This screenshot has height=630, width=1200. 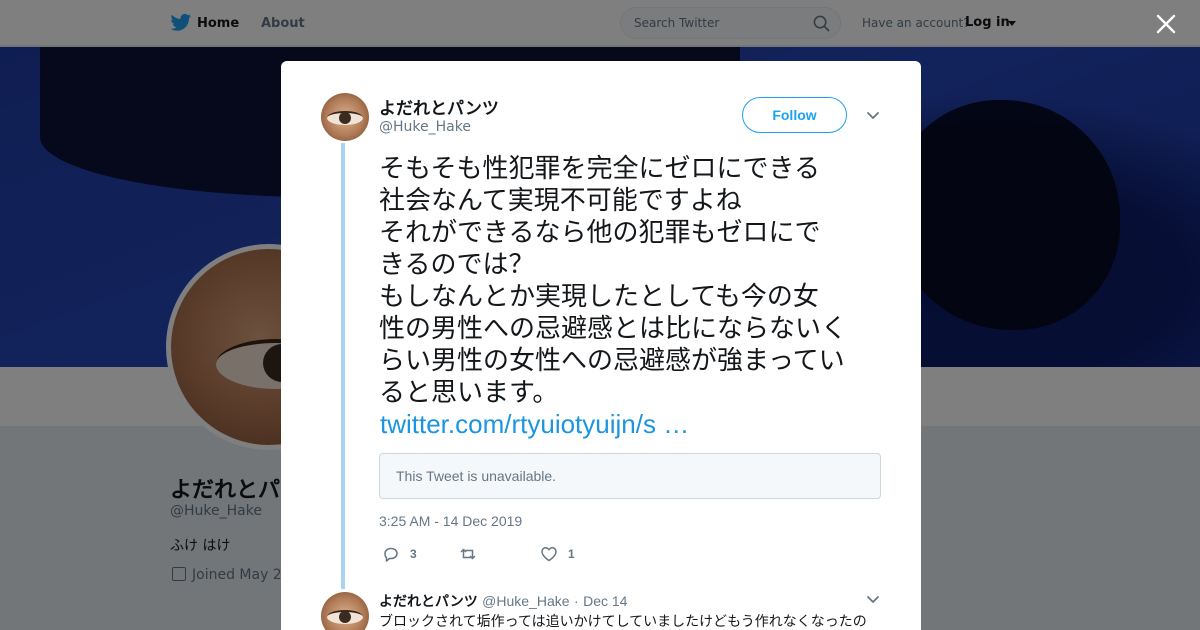 I want to click on tweet-text-line: それができるなら他の犯罪もゼロにで, so click(x=600, y=233).